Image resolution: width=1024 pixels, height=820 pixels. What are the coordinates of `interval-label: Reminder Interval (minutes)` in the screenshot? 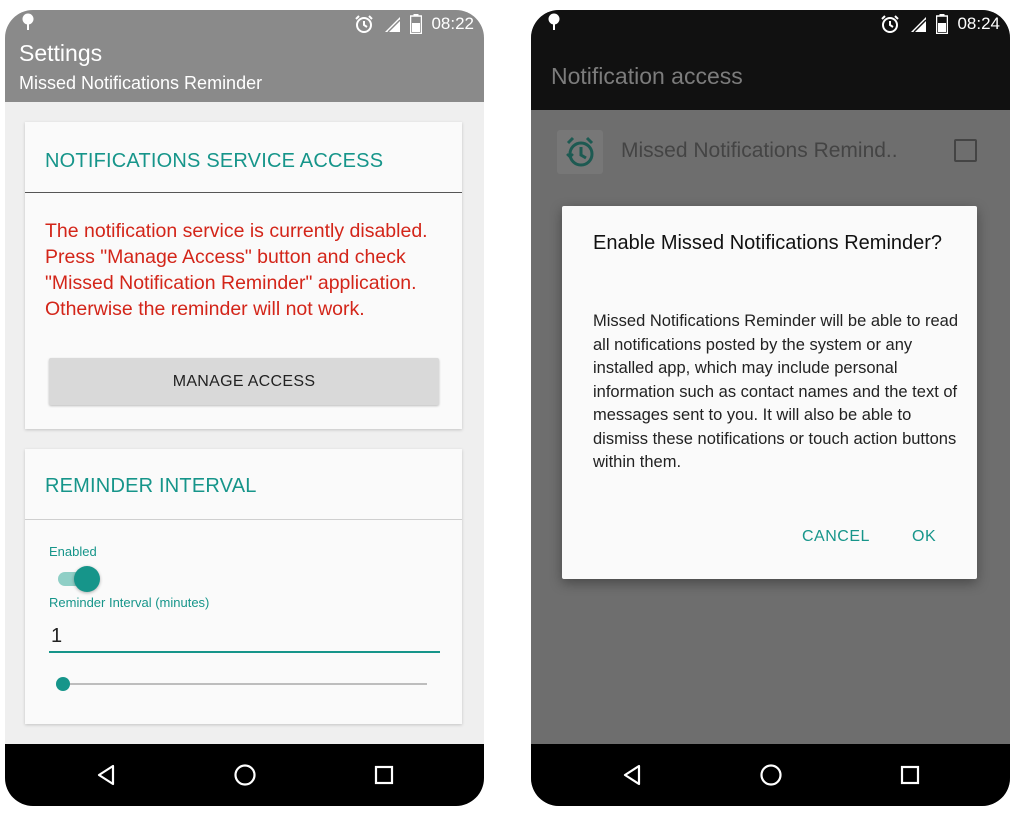 It's located at (129, 602).